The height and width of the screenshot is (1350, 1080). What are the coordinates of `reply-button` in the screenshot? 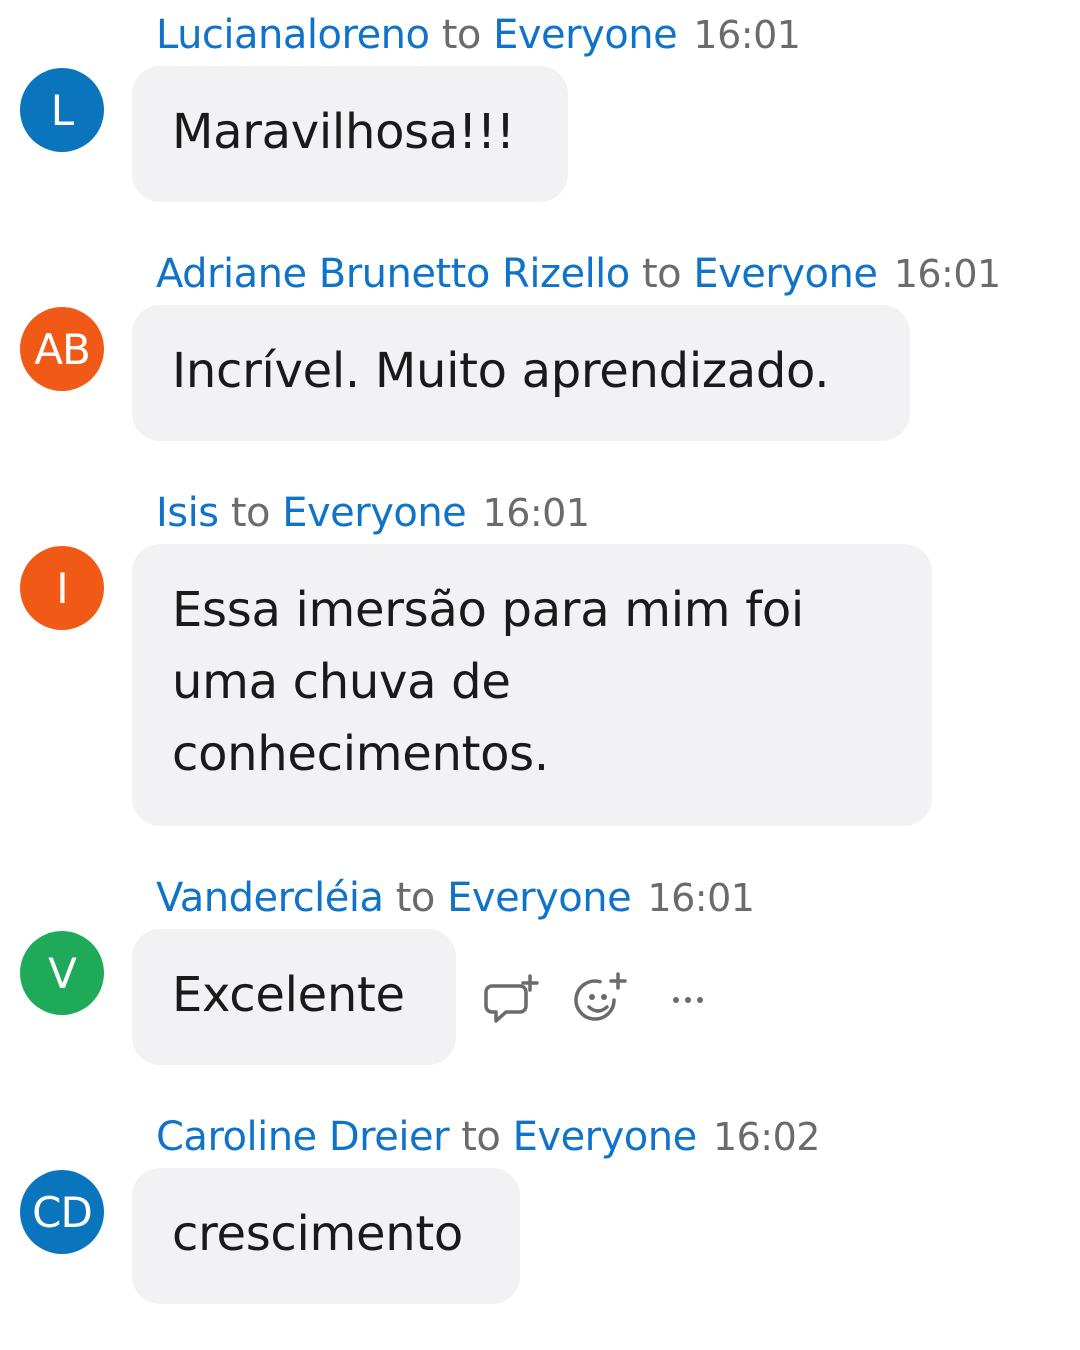 It's located at (512, 1000).